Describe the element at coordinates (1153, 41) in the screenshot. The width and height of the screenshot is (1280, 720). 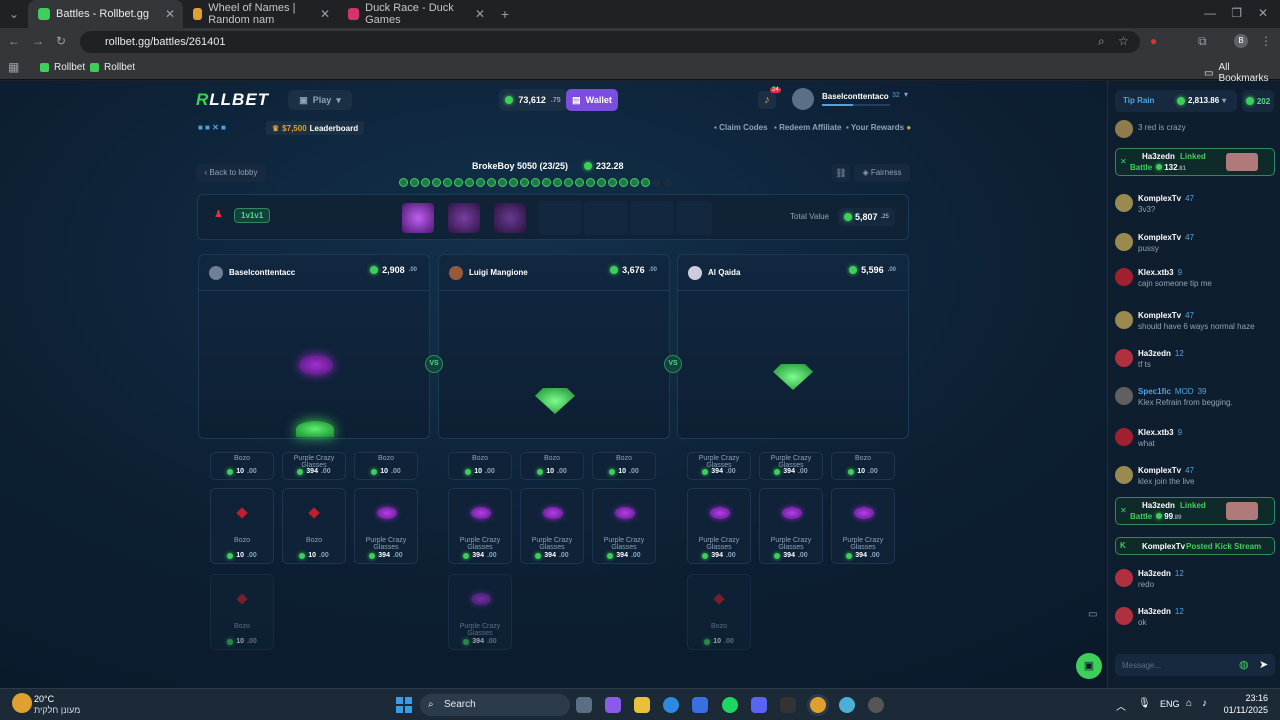
I see `extension-icon: ●` at that location.